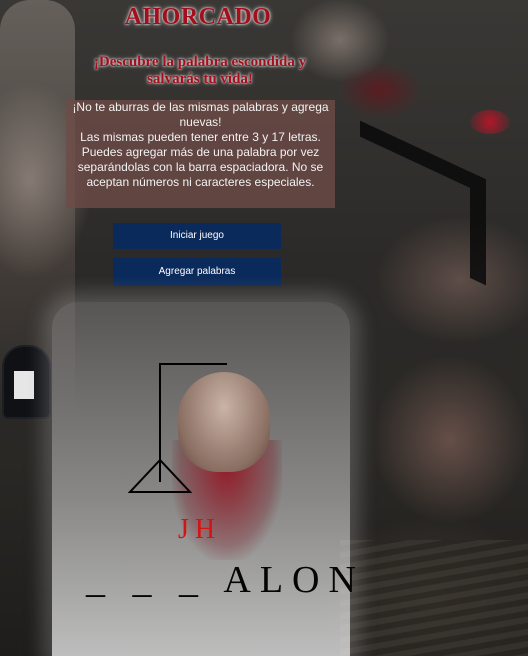  What do you see at coordinates (26, 382) in the screenshot?
I see `lamp-decoration` at bounding box center [26, 382].